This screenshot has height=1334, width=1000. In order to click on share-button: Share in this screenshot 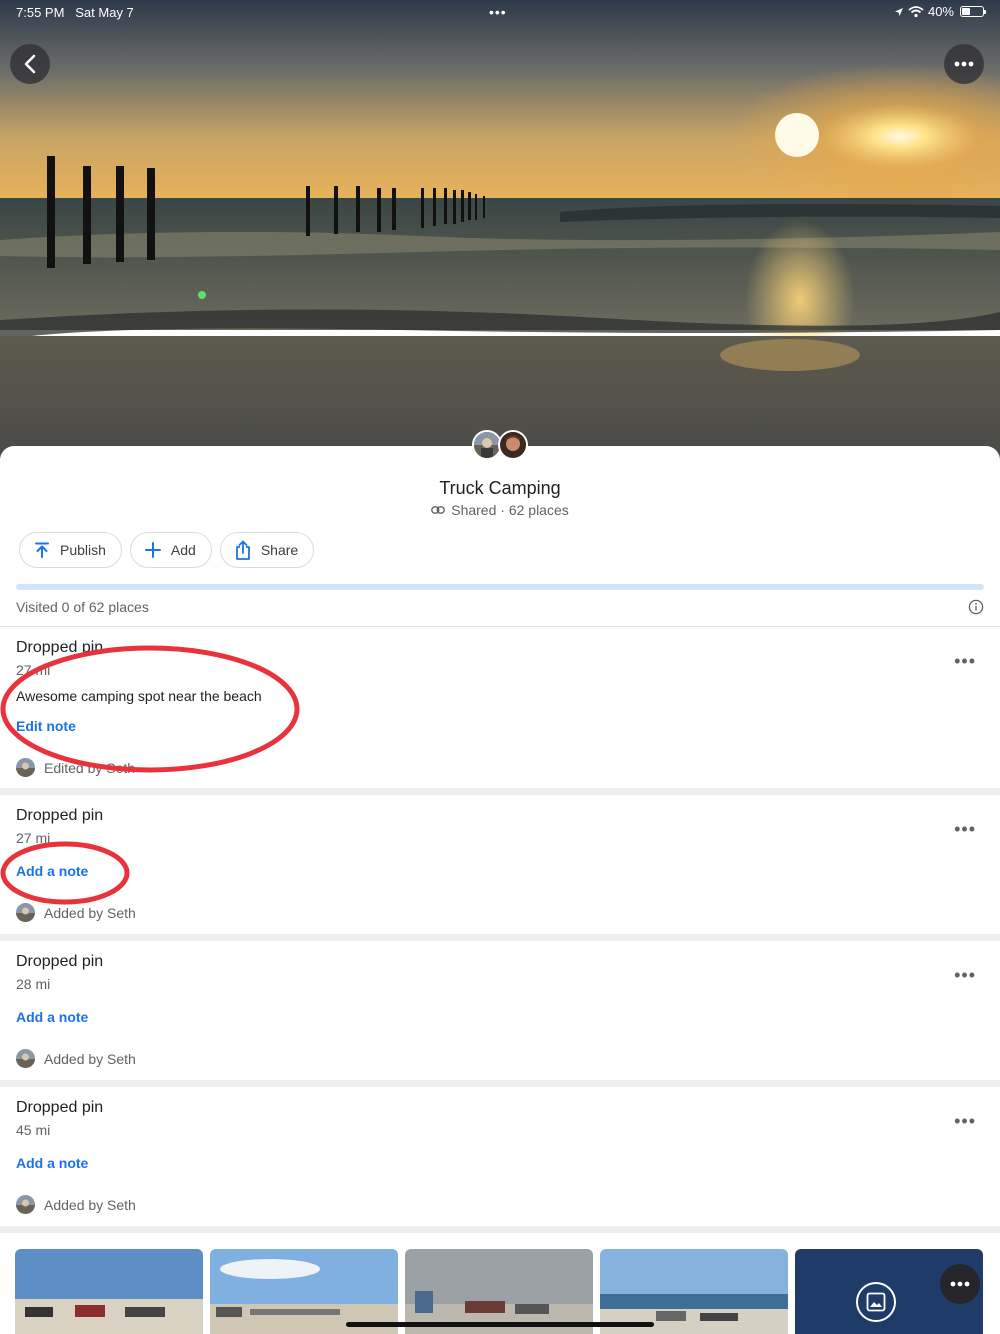, I will do `click(267, 550)`.